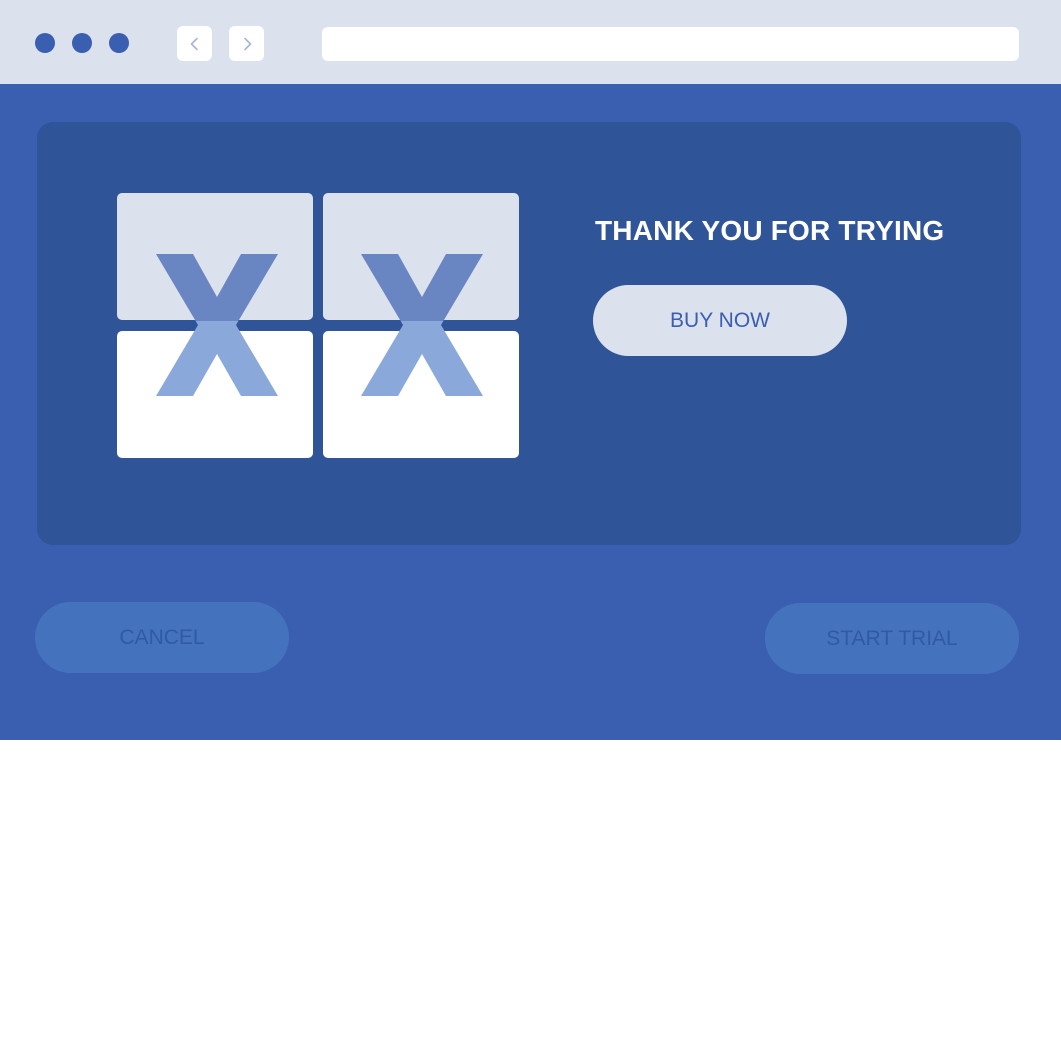 The height and width of the screenshot is (1061, 1061). What do you see at coordinates (215, 394) in the screenshot?
I see `illustration-tile-bottom-left` at bounding box center [215, 394].